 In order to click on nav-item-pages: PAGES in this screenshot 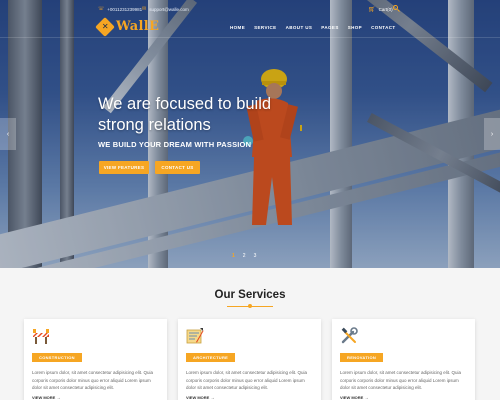, I will do `click(332, 27)`.